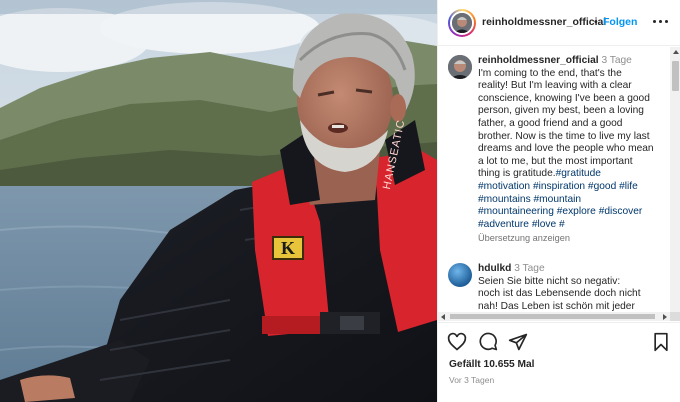 The image size is (680, 402). What do you see at coordinates (675, 316) in the screenshot?
I see `scrollbar-corner` at bounding box center [675, 316].